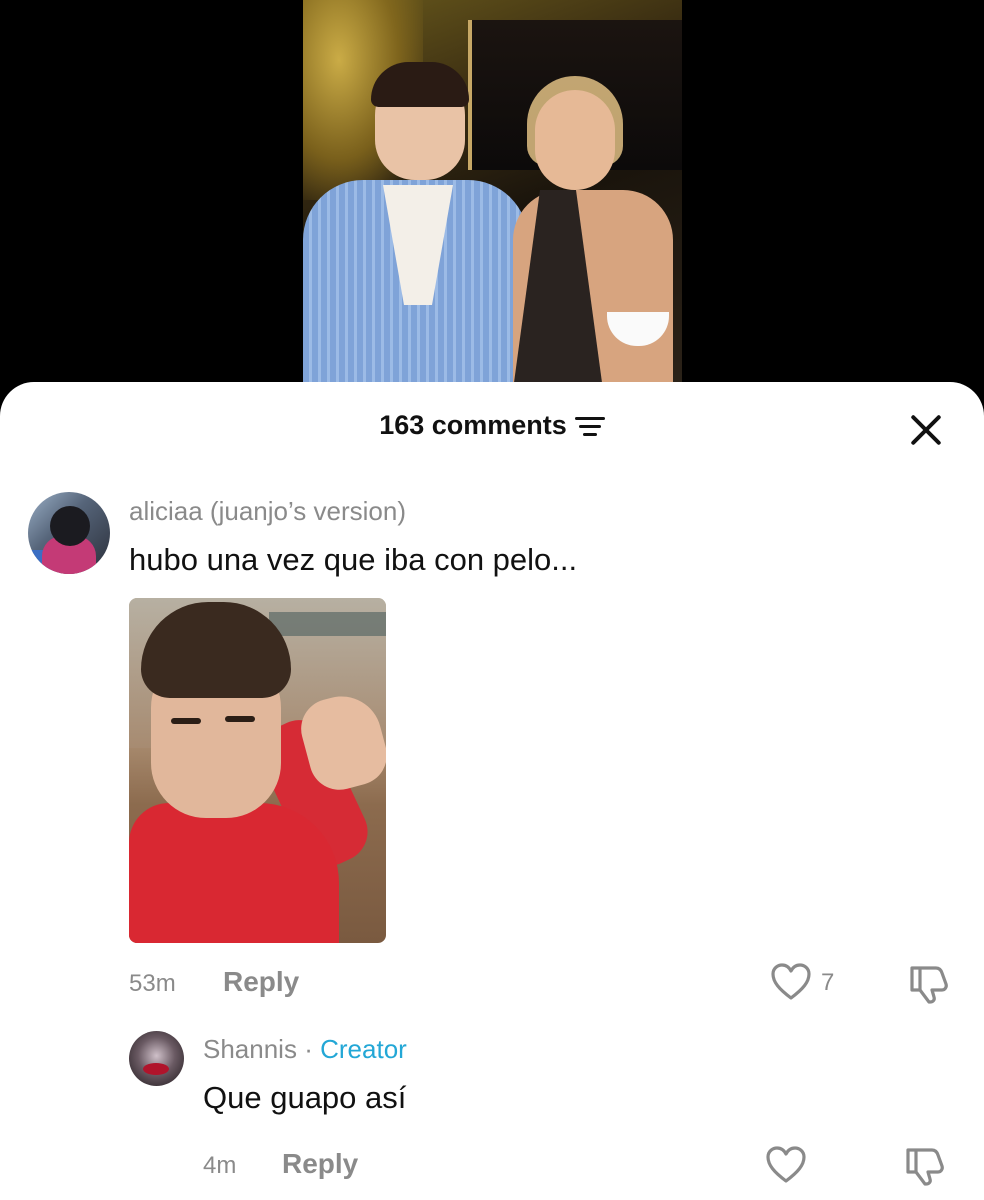  Describe the element at coordinates (363, 1049) in the screenshot. I see `creator-badge: Creator` at that location.